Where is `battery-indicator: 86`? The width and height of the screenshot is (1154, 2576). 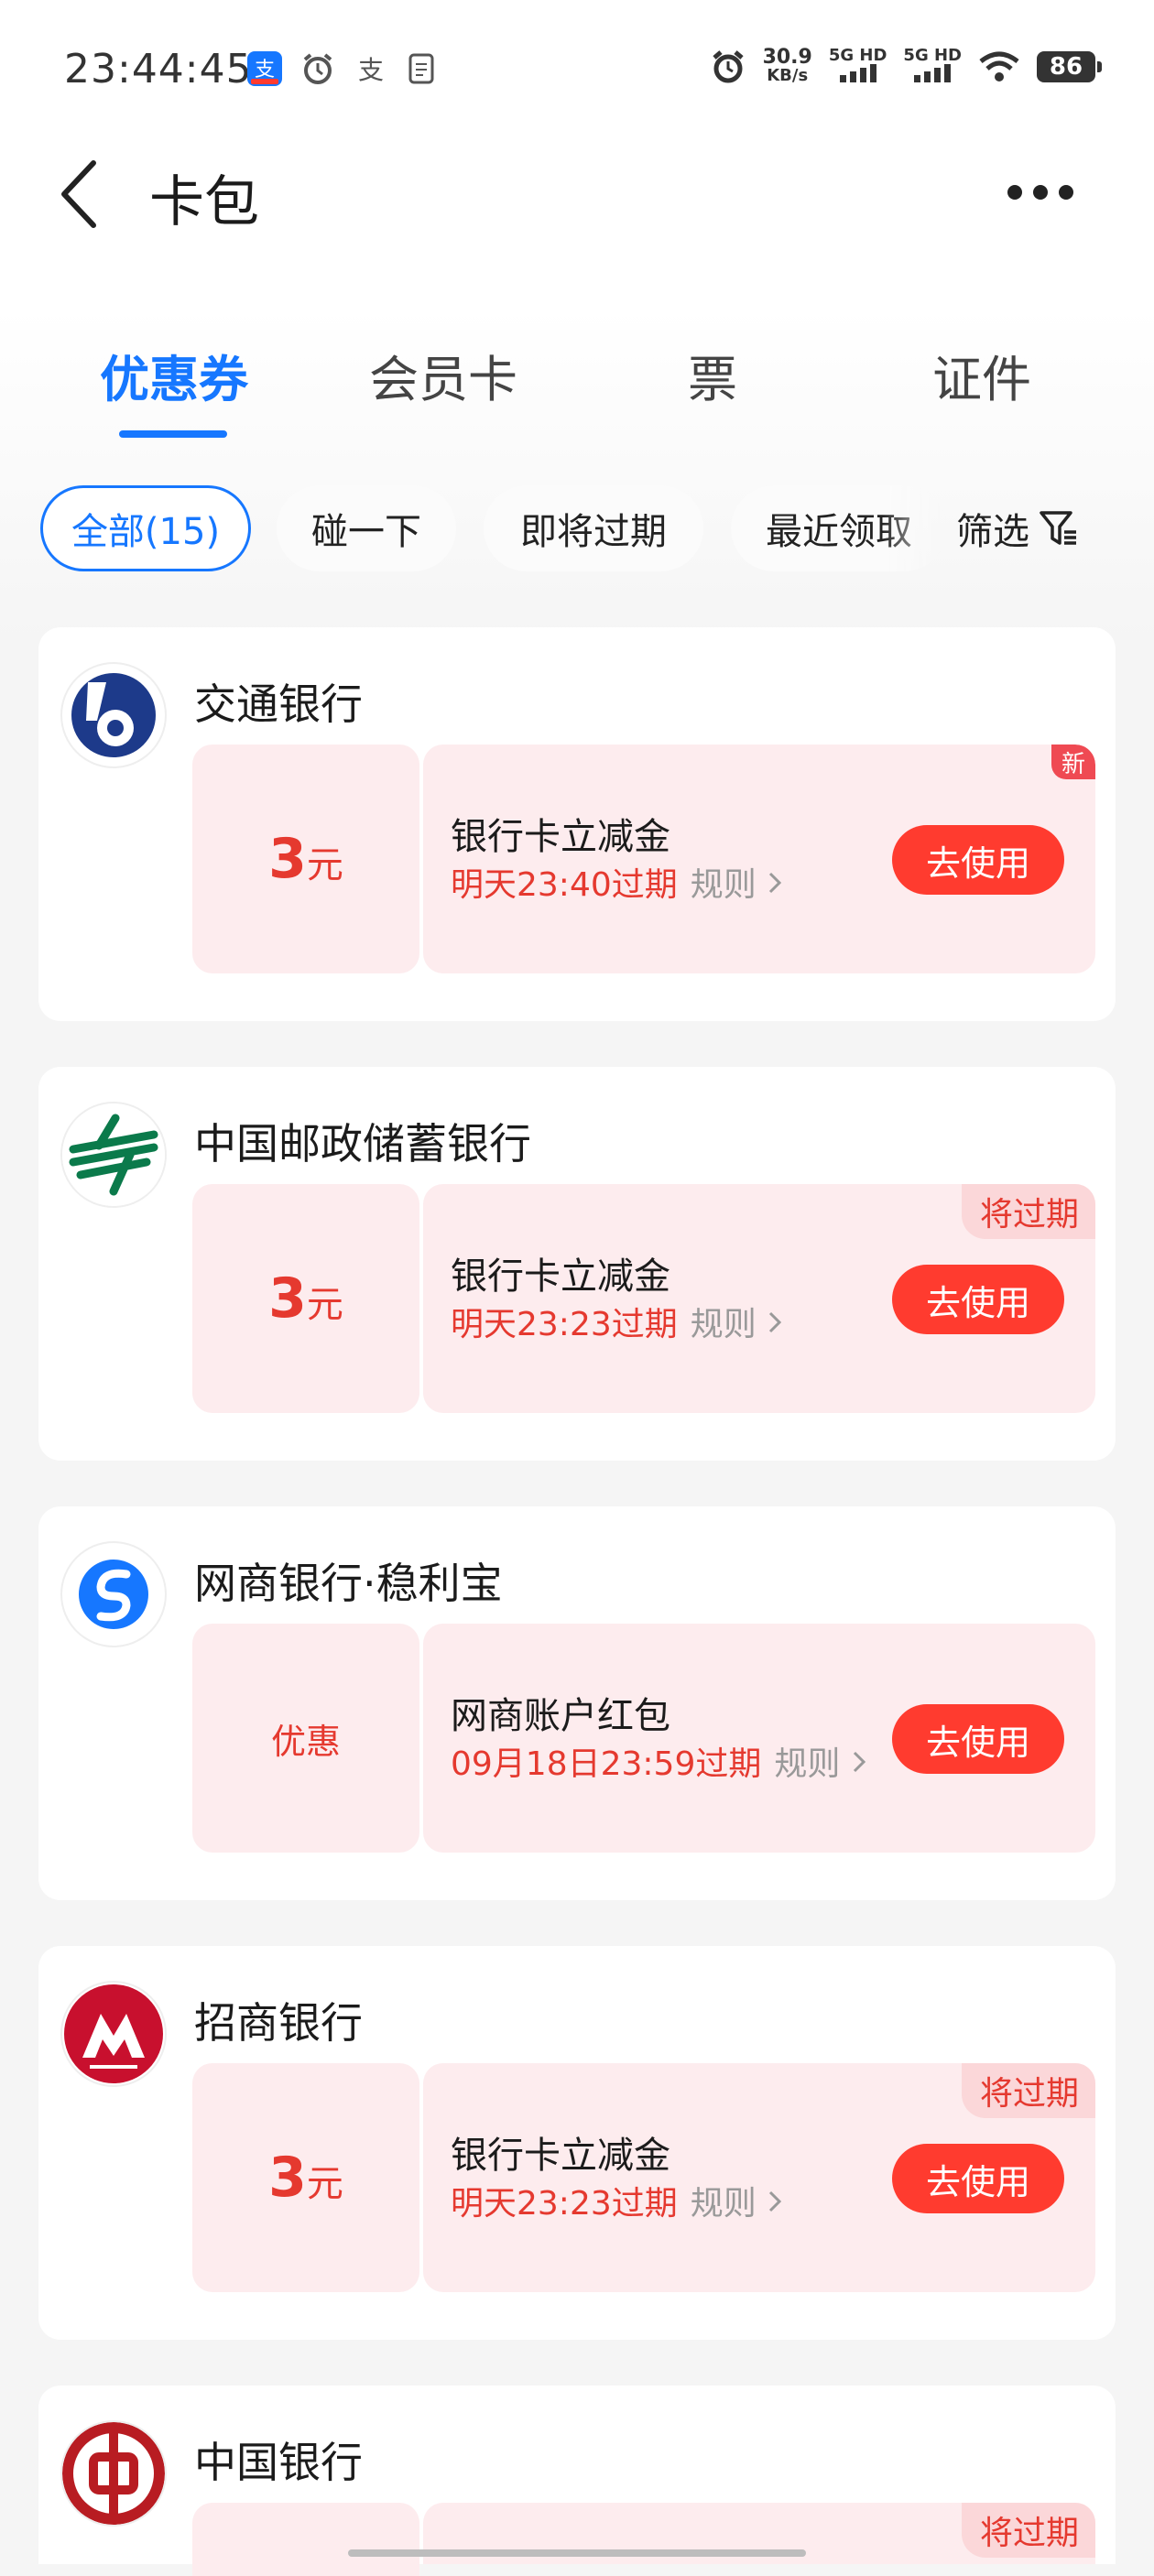
battery-indicator: 86 is located at coordinates (1069, 66).